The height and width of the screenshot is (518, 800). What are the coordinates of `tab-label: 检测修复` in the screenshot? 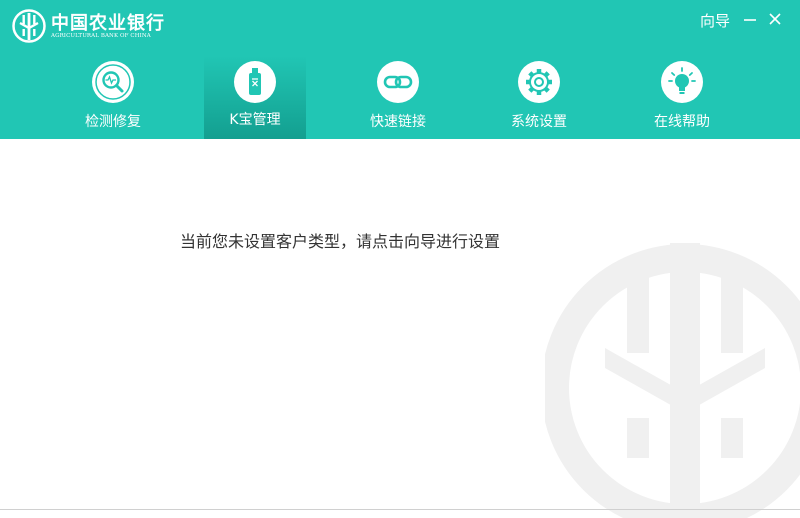 It's located at (113, 122).